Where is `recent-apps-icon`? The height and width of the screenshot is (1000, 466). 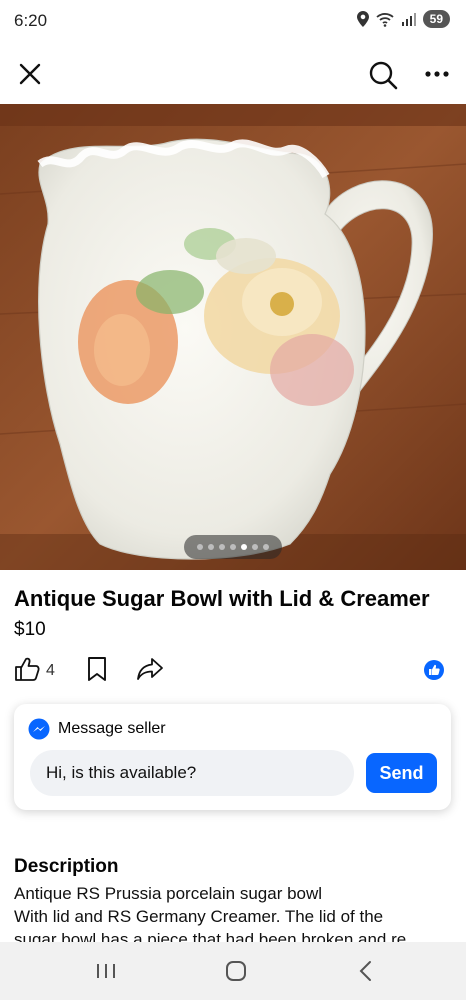 recent-apps-icon is located at coordinates (106, 971).